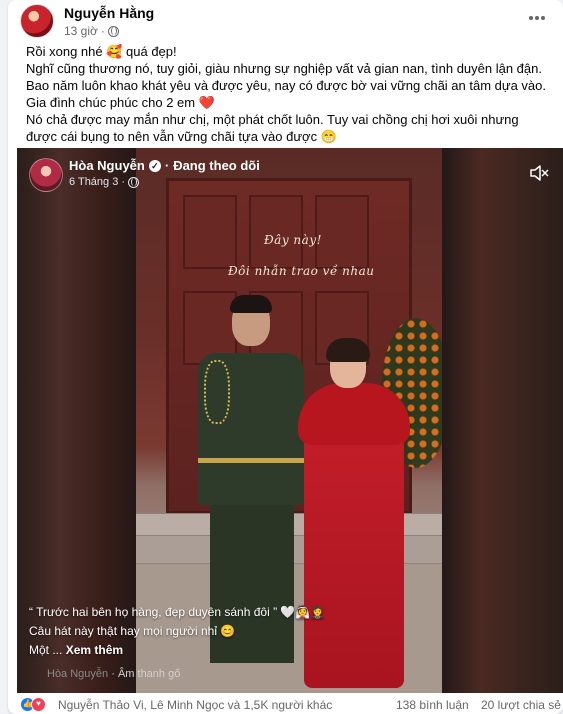 The image size is (563, 714). I want to click on audio-author: Hòa Nguyễn, so click(78, 674).